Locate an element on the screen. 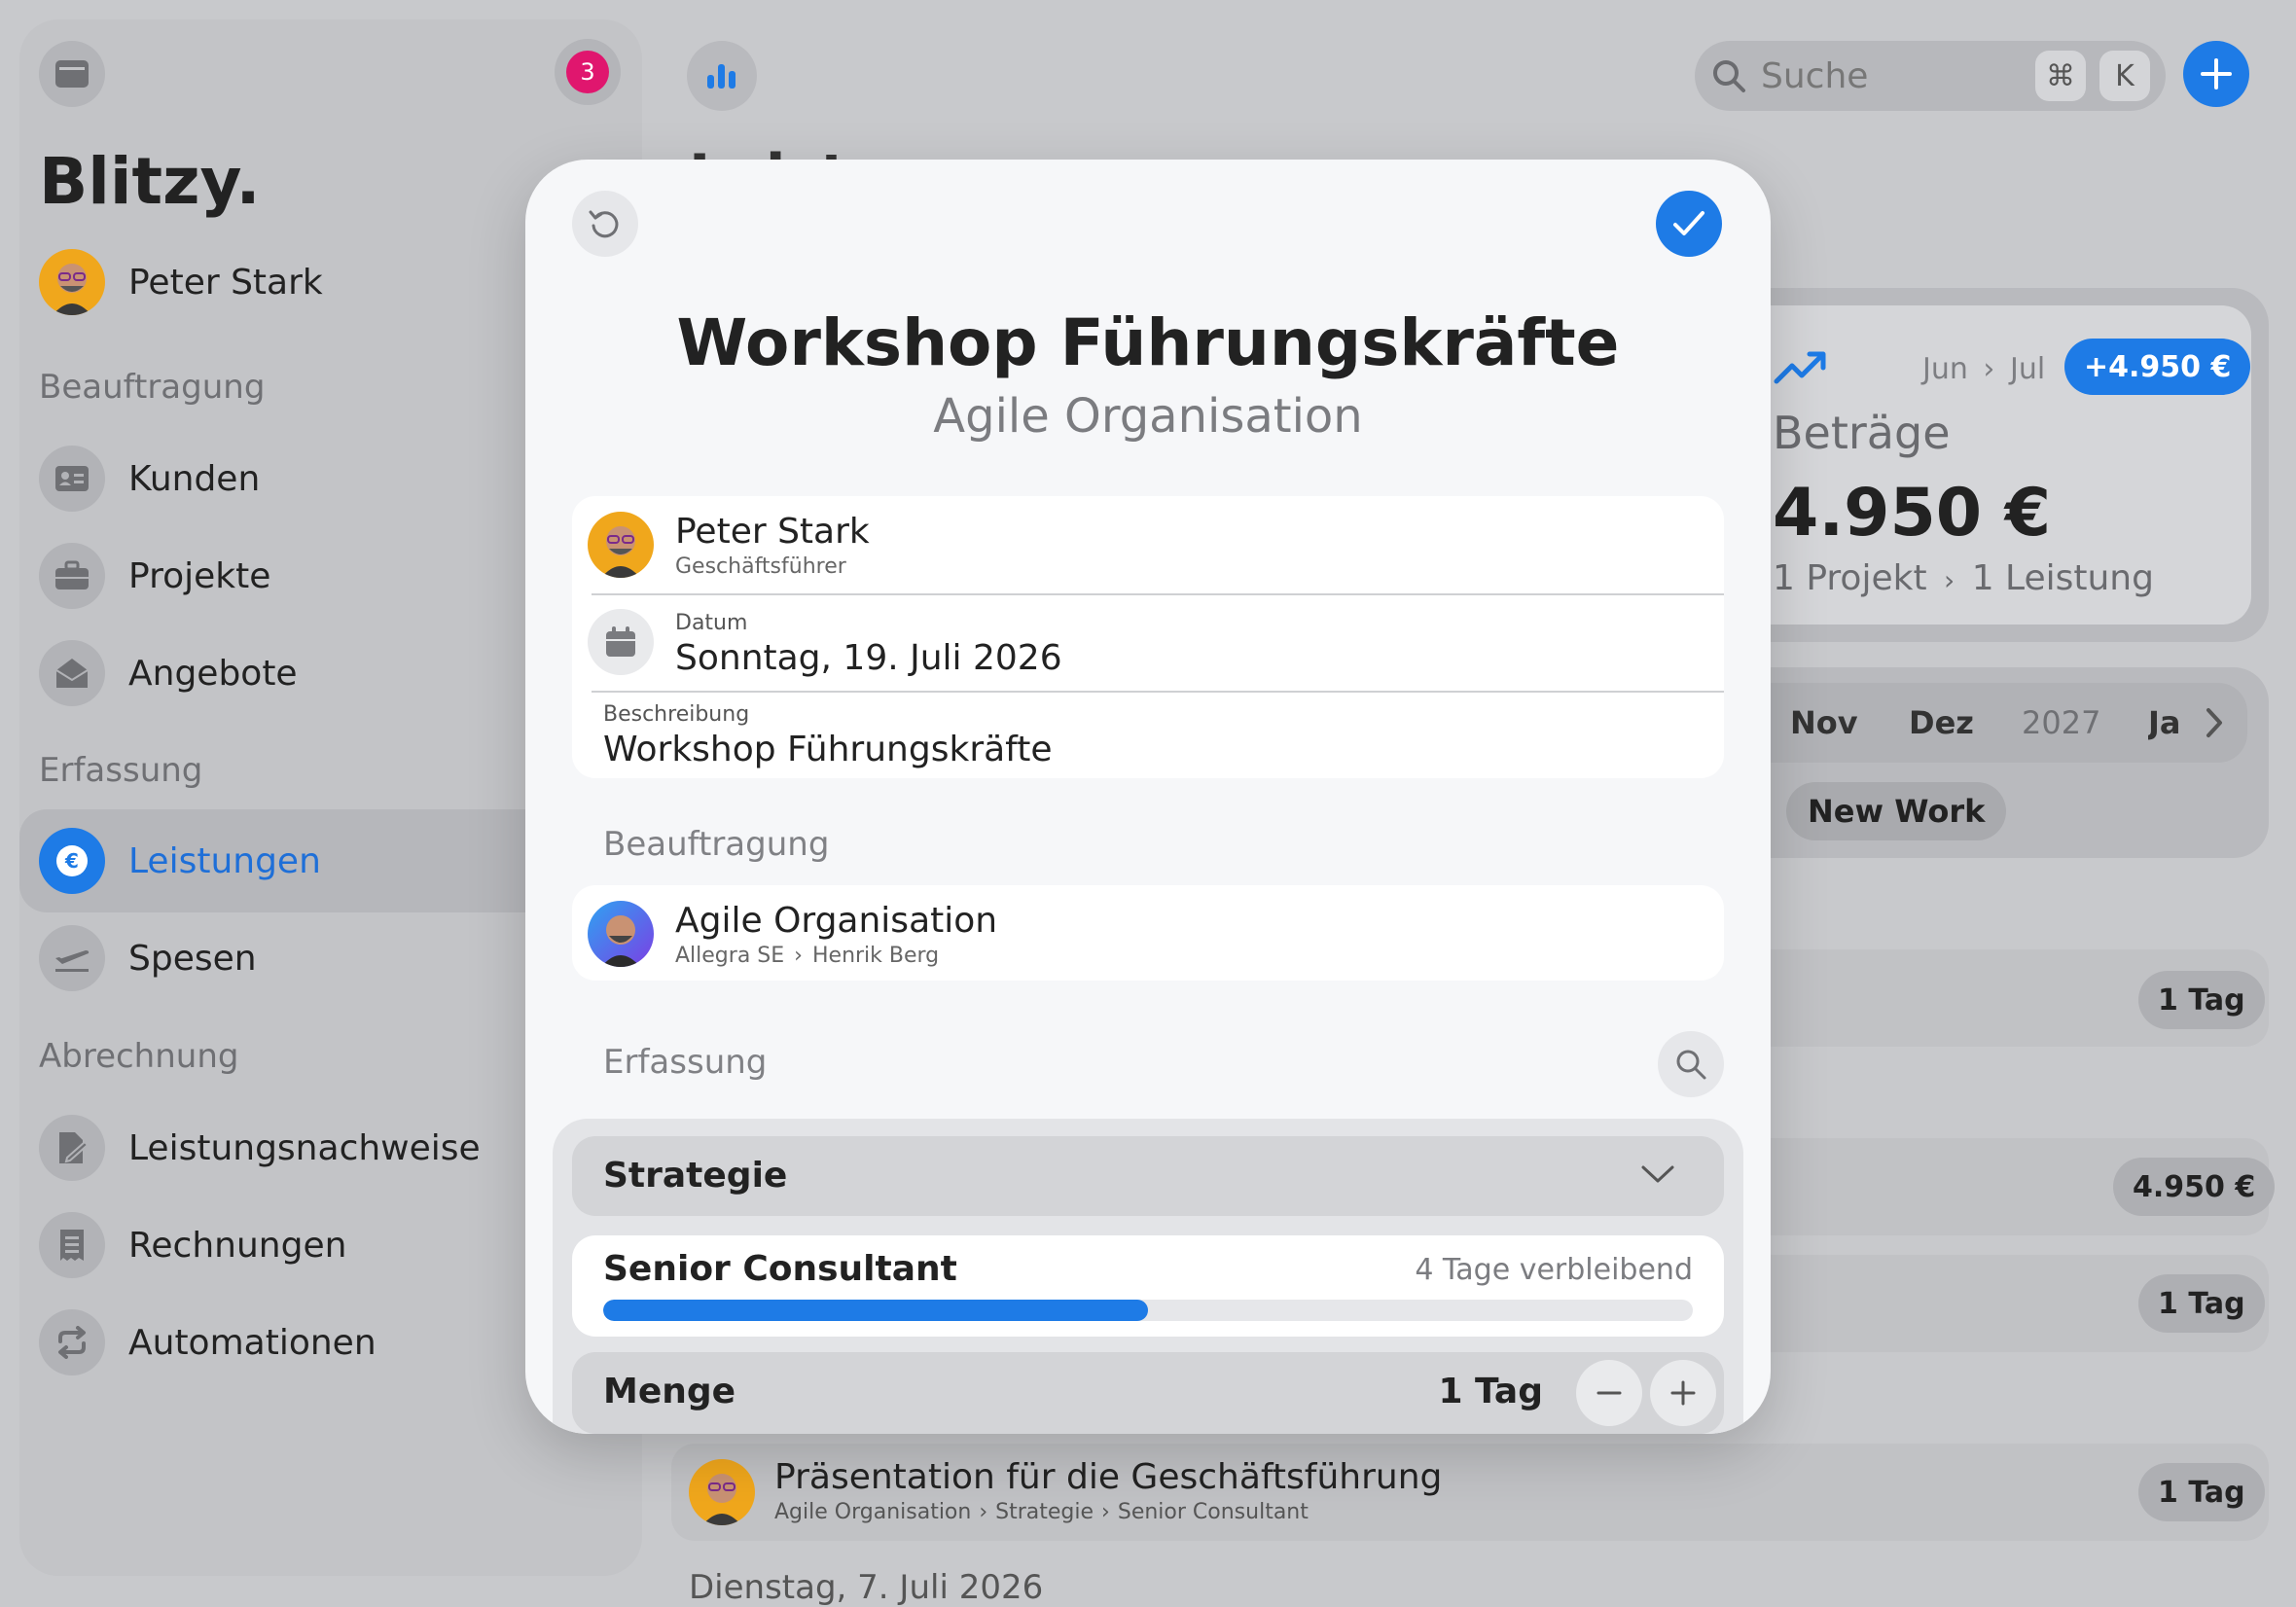 The height and width of the screenshot is (1607, 2296). sidebar-item-label: Projekte is located at coordinates (199, 575).